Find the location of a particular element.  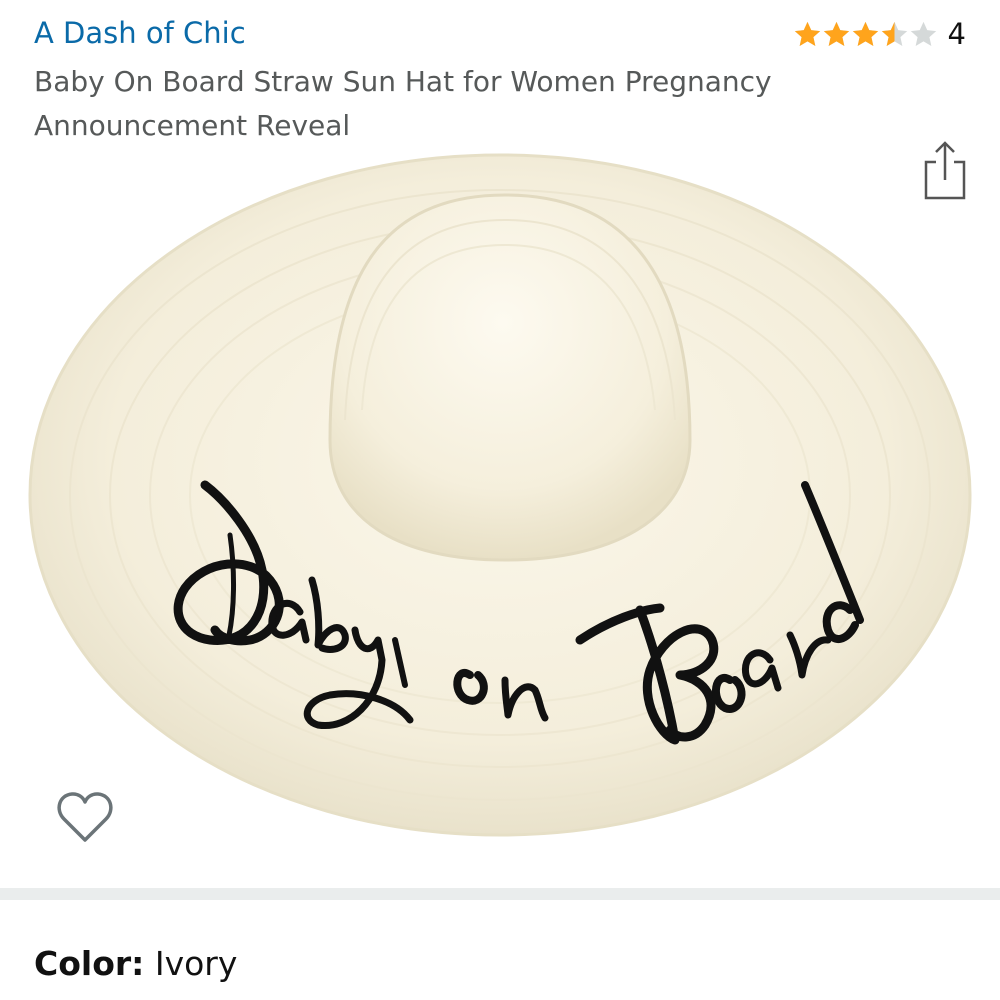

hat-crown is located at coordinates (510, 377).